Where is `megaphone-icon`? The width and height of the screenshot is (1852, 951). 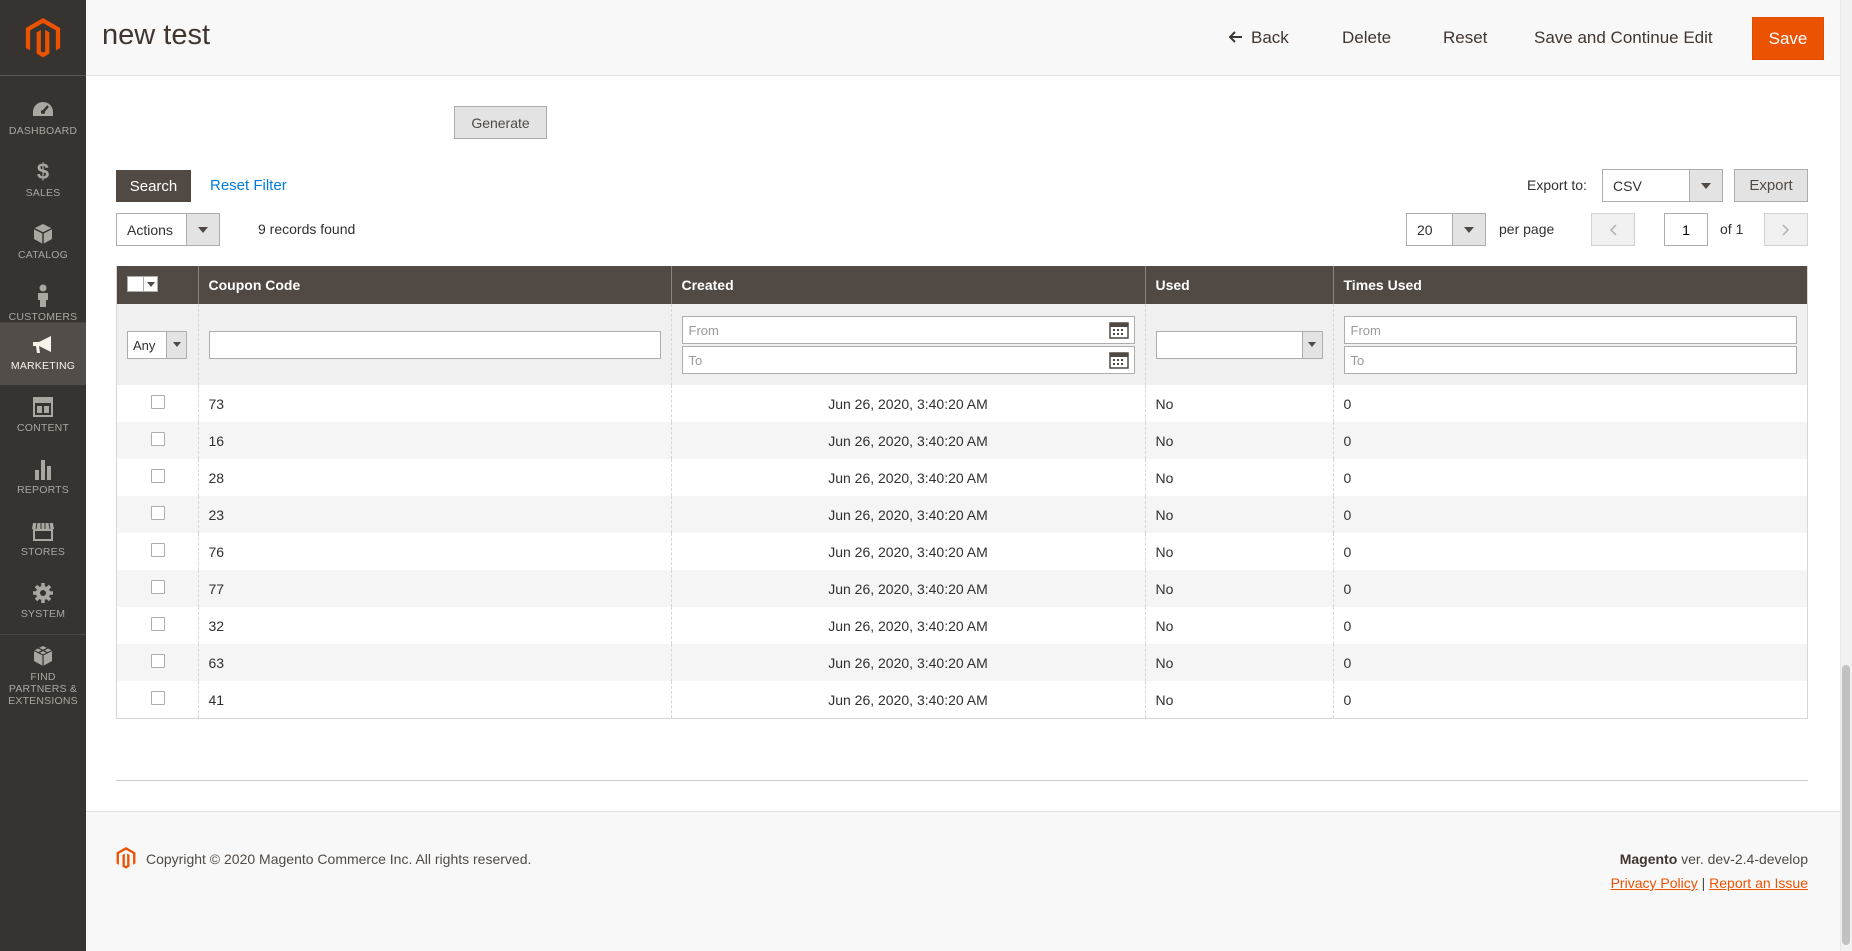
megaphone-icon is located at coordinates (43, 345).